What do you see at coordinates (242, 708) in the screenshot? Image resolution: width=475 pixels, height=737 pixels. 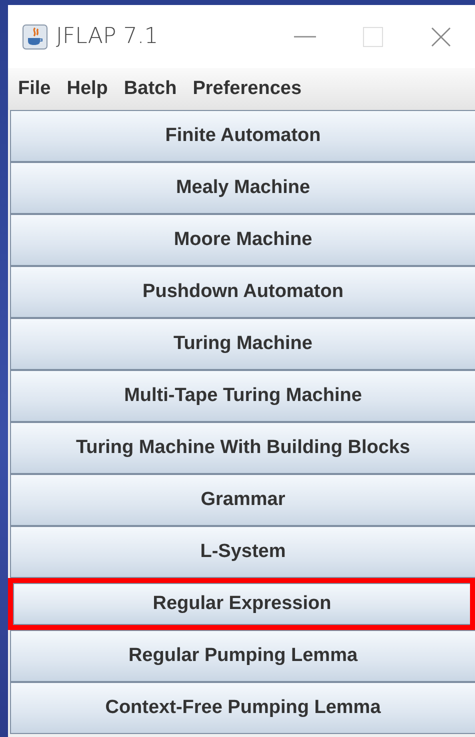 I see `editor-button: Context-Free Pumping Lemma` at bounding box center [242, 708].